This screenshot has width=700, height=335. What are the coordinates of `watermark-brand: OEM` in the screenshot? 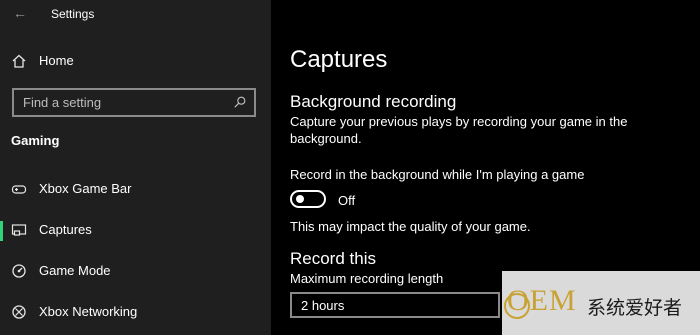 It's located at (542, 300).